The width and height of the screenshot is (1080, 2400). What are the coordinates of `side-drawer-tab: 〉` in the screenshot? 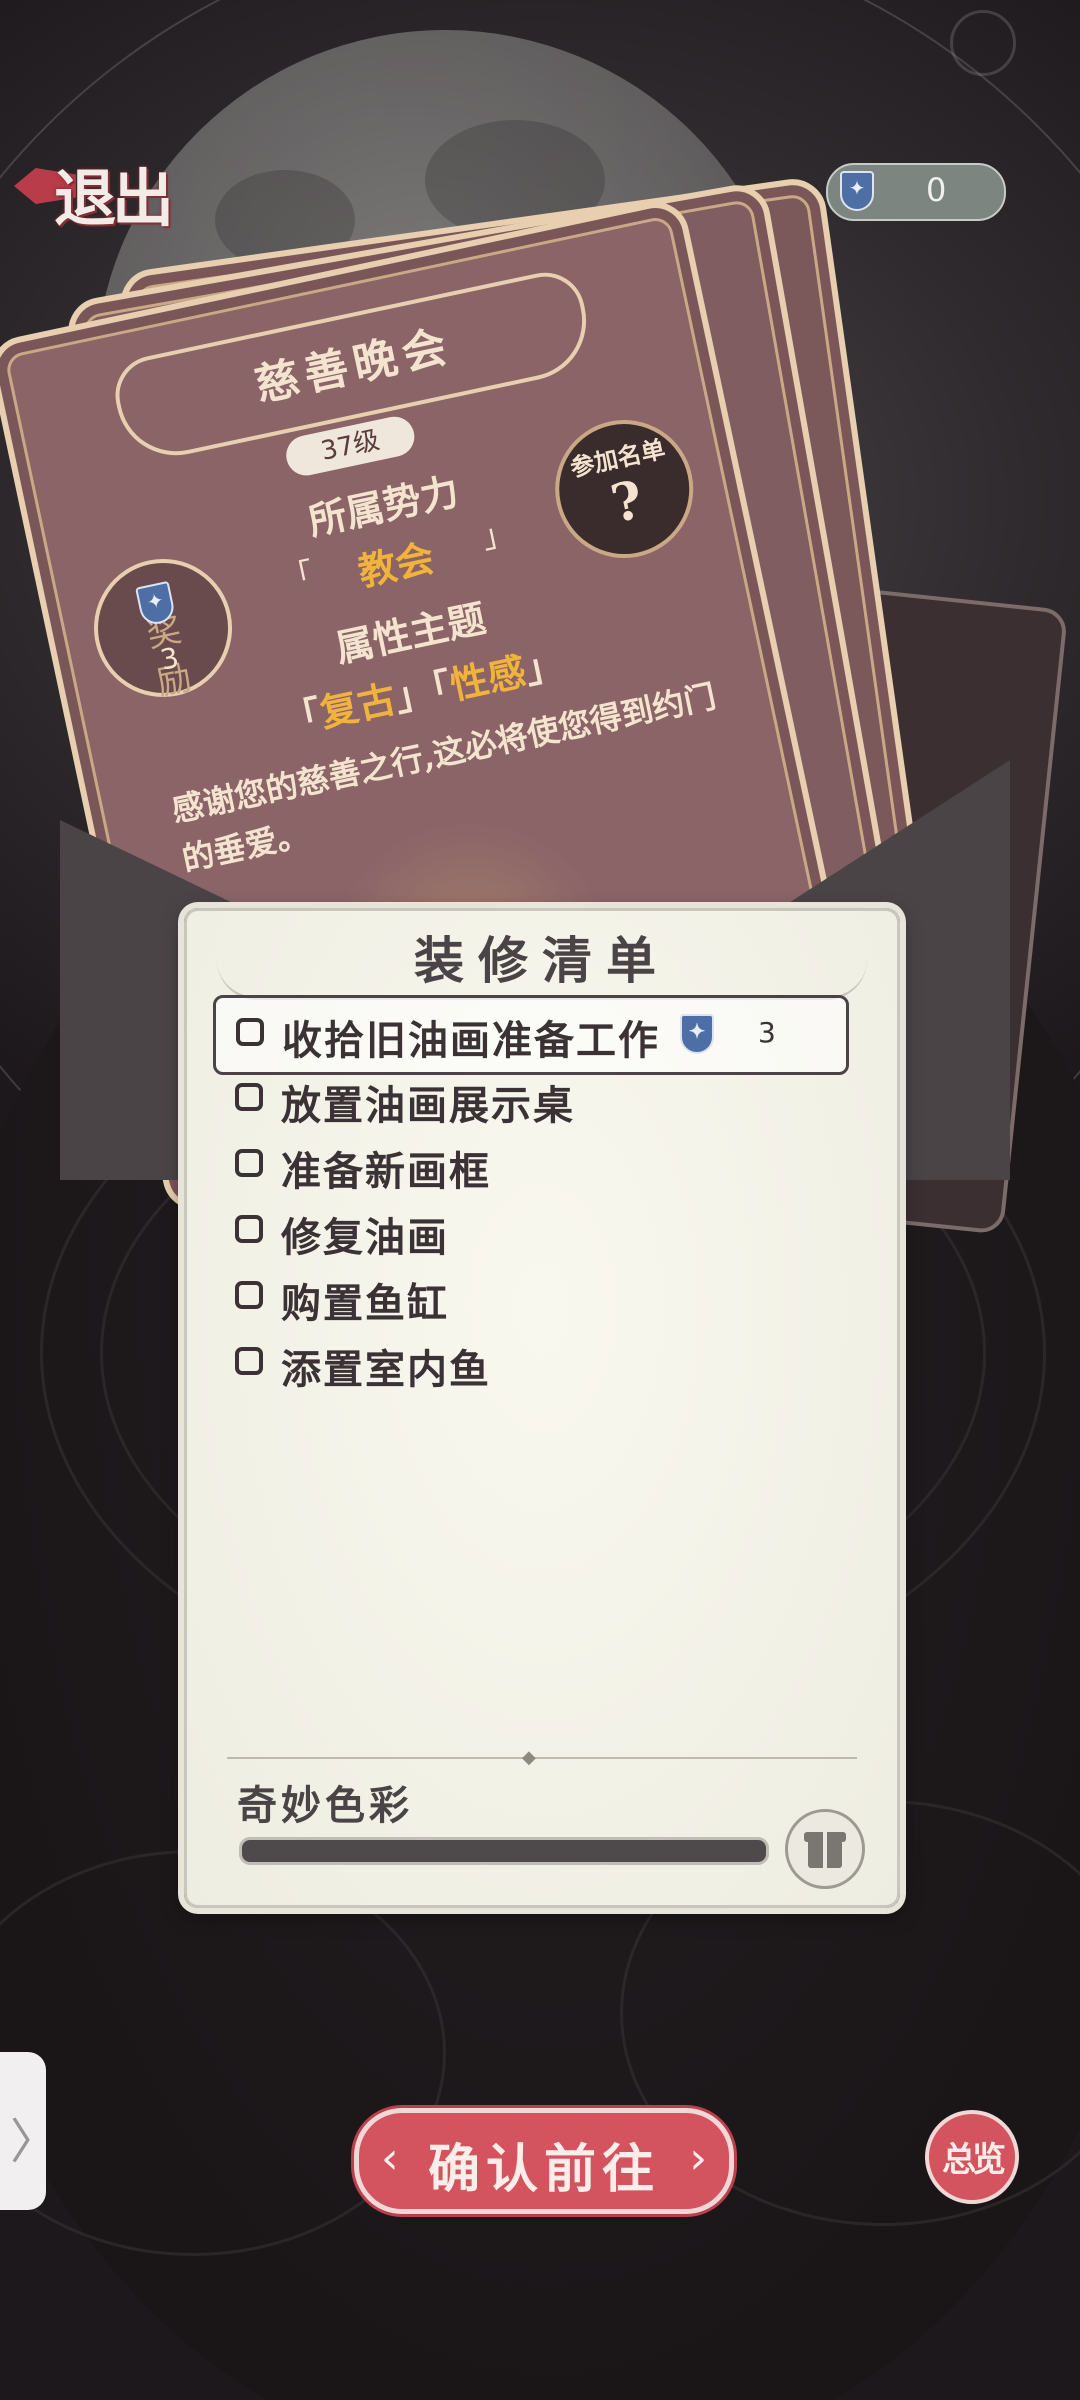 It's located at (29, 2131).